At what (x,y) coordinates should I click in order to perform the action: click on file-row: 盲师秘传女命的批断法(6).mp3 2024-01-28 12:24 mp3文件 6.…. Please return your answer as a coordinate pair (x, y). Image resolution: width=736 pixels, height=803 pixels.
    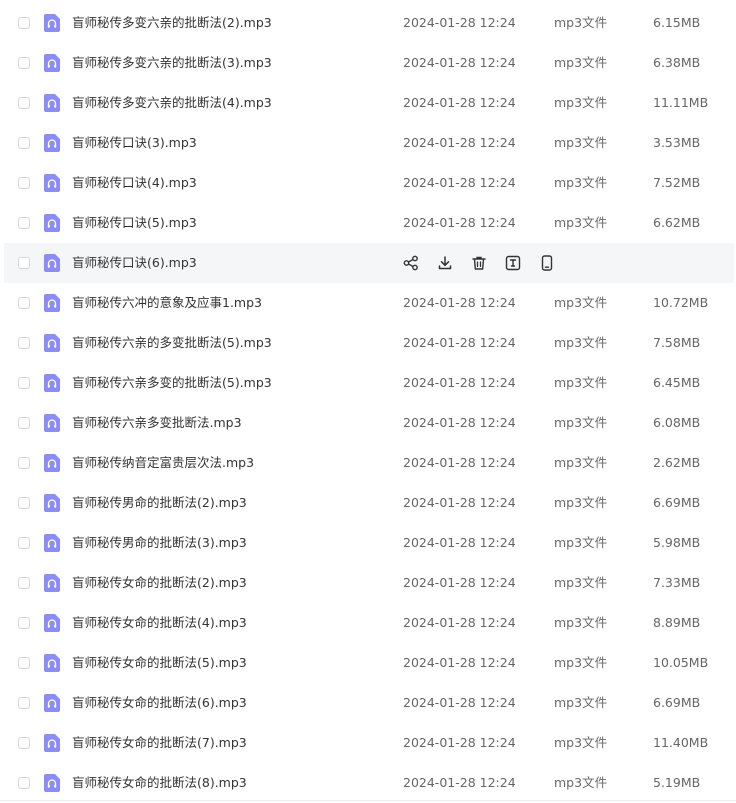
    Looking at the image, I should click on (368, 703).